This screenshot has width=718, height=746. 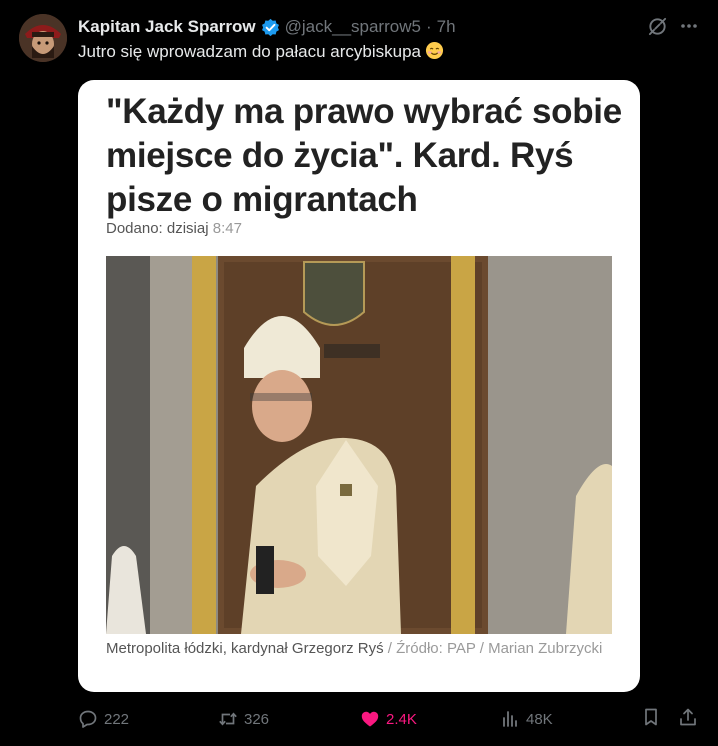 I want to click on pirate-avatar-icon, so click(x=43, y=38).